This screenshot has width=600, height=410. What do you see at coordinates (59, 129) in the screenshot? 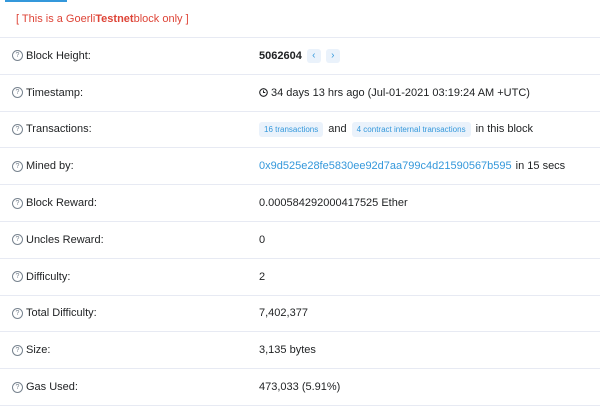
I see `transactions-label: Transactions:` at bounding box center [59, 129].